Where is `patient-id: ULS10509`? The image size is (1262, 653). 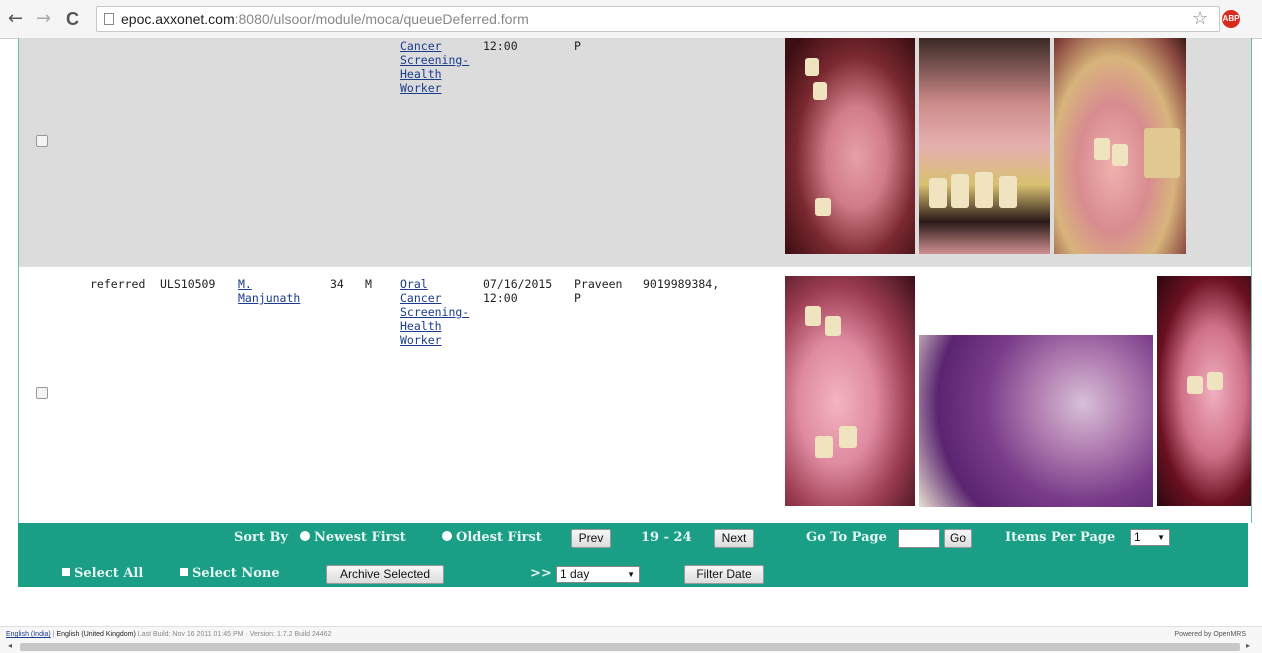 patient-id: ULS10509 is located at coordinates (188, 284).